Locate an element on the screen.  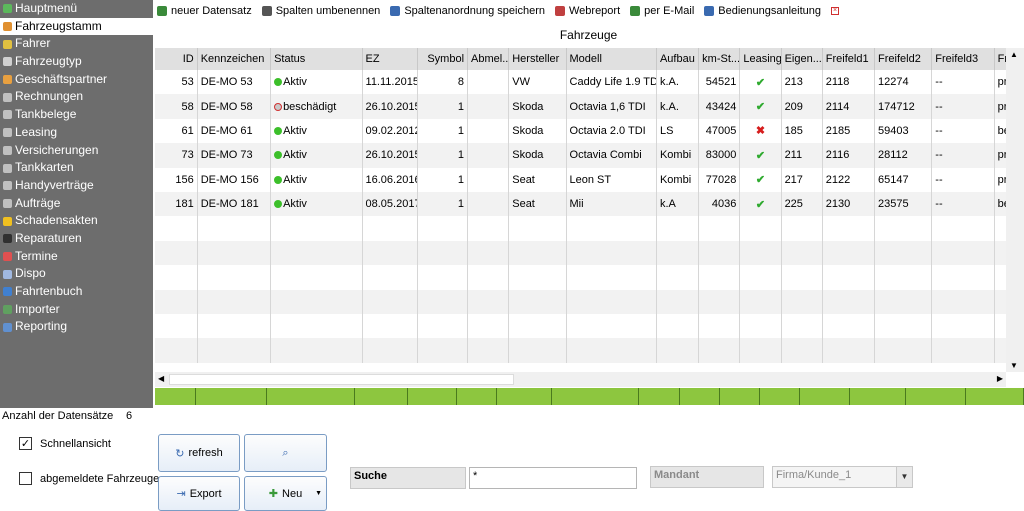
home-icon is located at coordinates (7, 9).